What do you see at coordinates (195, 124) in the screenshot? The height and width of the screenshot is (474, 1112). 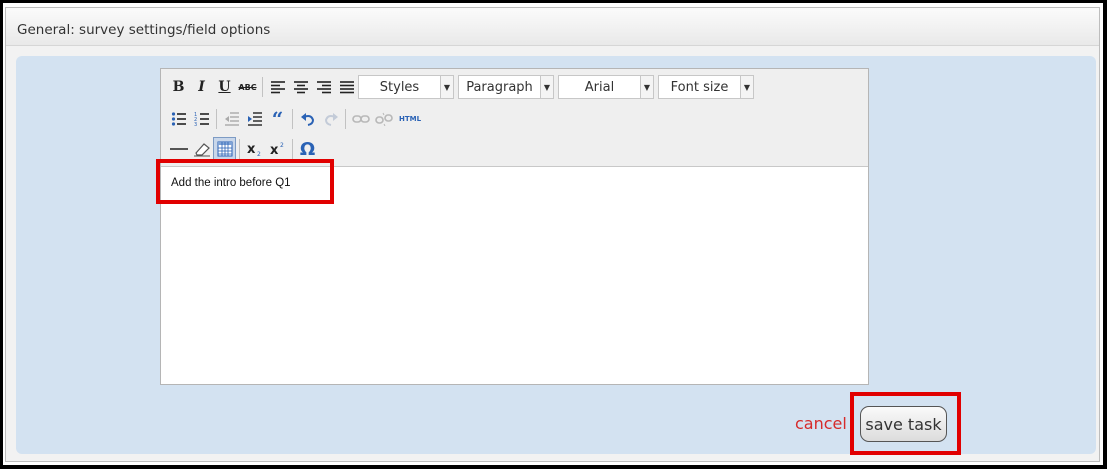 I see `svg-text: 3` at bounding box center [195, 124].